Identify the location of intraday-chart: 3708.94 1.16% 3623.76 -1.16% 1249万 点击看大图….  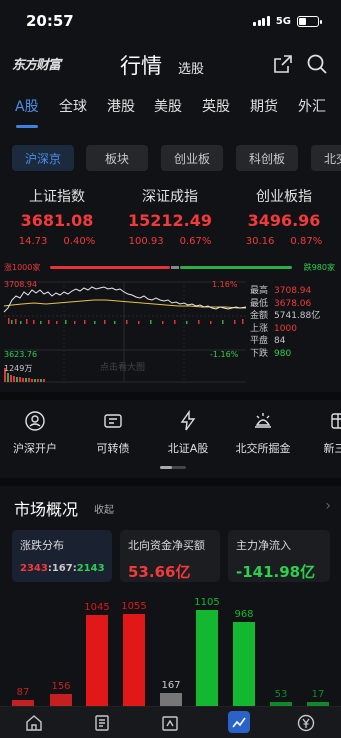
(170, 331).